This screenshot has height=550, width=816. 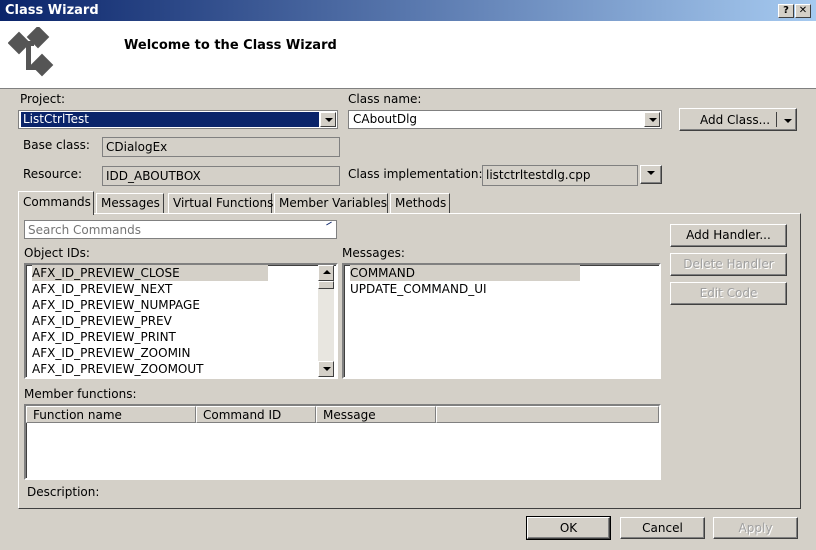 What do you see at coordinates (501, 321) in the screenshot?
I see `messages-list: COMMAND UPDATE_COMMAND_UI` at bounding box center [501, 321].